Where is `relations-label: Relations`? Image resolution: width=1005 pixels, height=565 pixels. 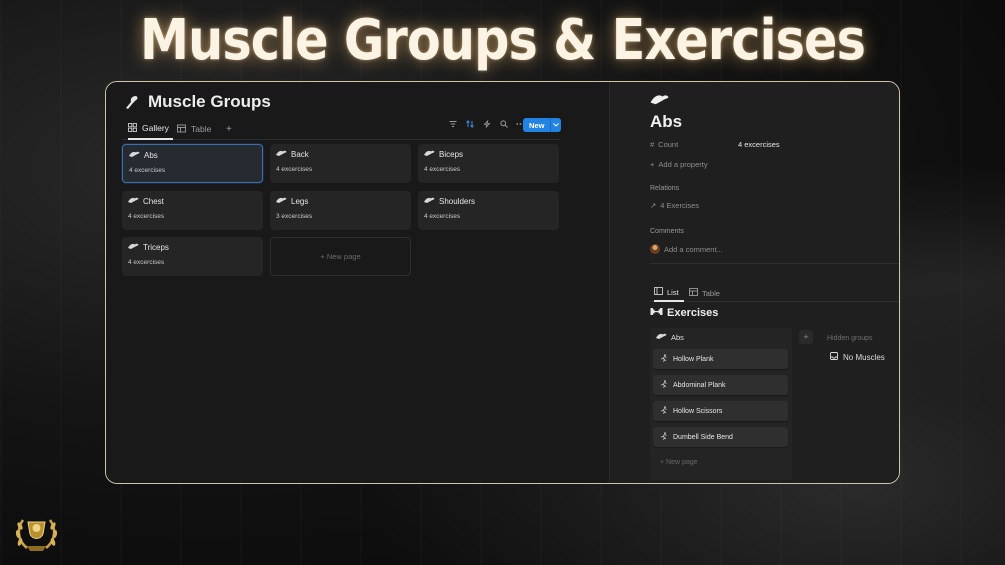
relations-label: Relations is located at coordinates (665, 188).